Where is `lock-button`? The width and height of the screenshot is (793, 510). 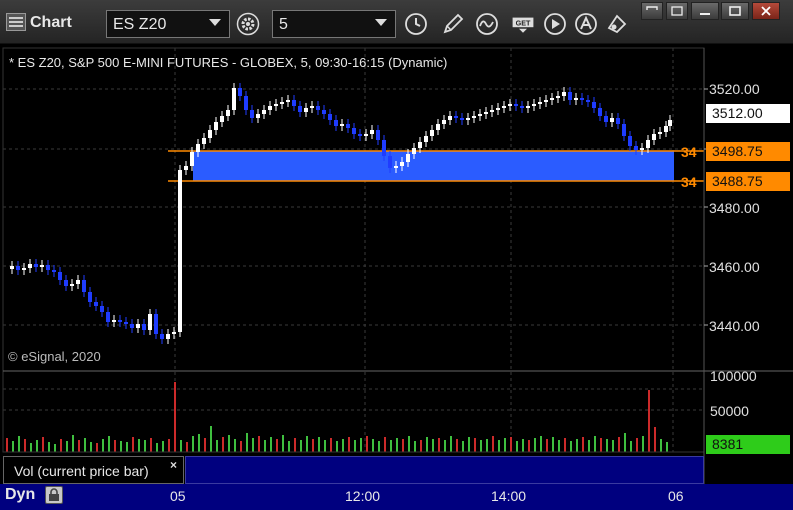 lock-button is located at coordinates (54, 495).